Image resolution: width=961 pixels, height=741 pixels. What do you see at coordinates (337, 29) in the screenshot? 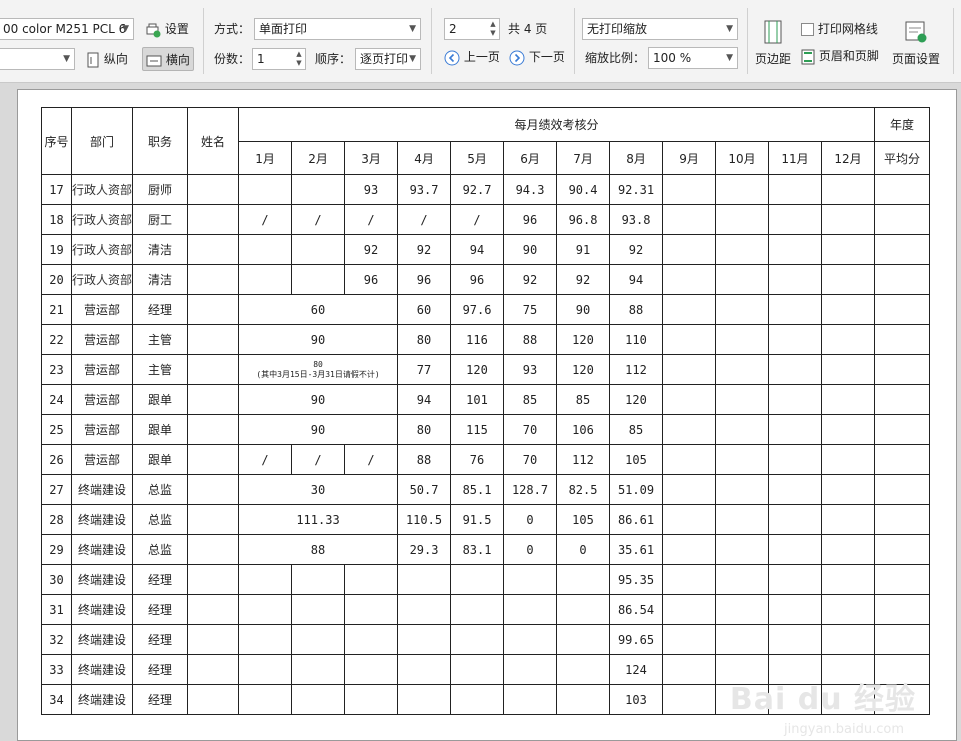
I see `mode-select: 单面打印 ▼` at bounding box center [337, 29].